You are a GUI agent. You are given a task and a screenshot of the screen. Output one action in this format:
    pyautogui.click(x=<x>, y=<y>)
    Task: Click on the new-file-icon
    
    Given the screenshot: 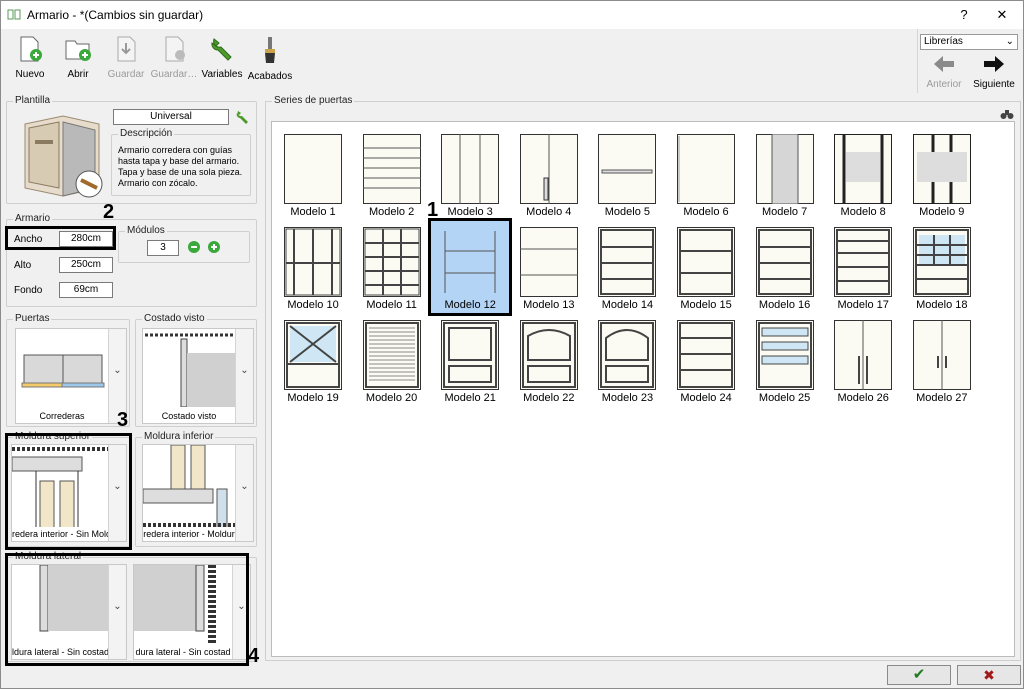 What is the action you would take?
    pyautogui.click(x=31, y=49)
    